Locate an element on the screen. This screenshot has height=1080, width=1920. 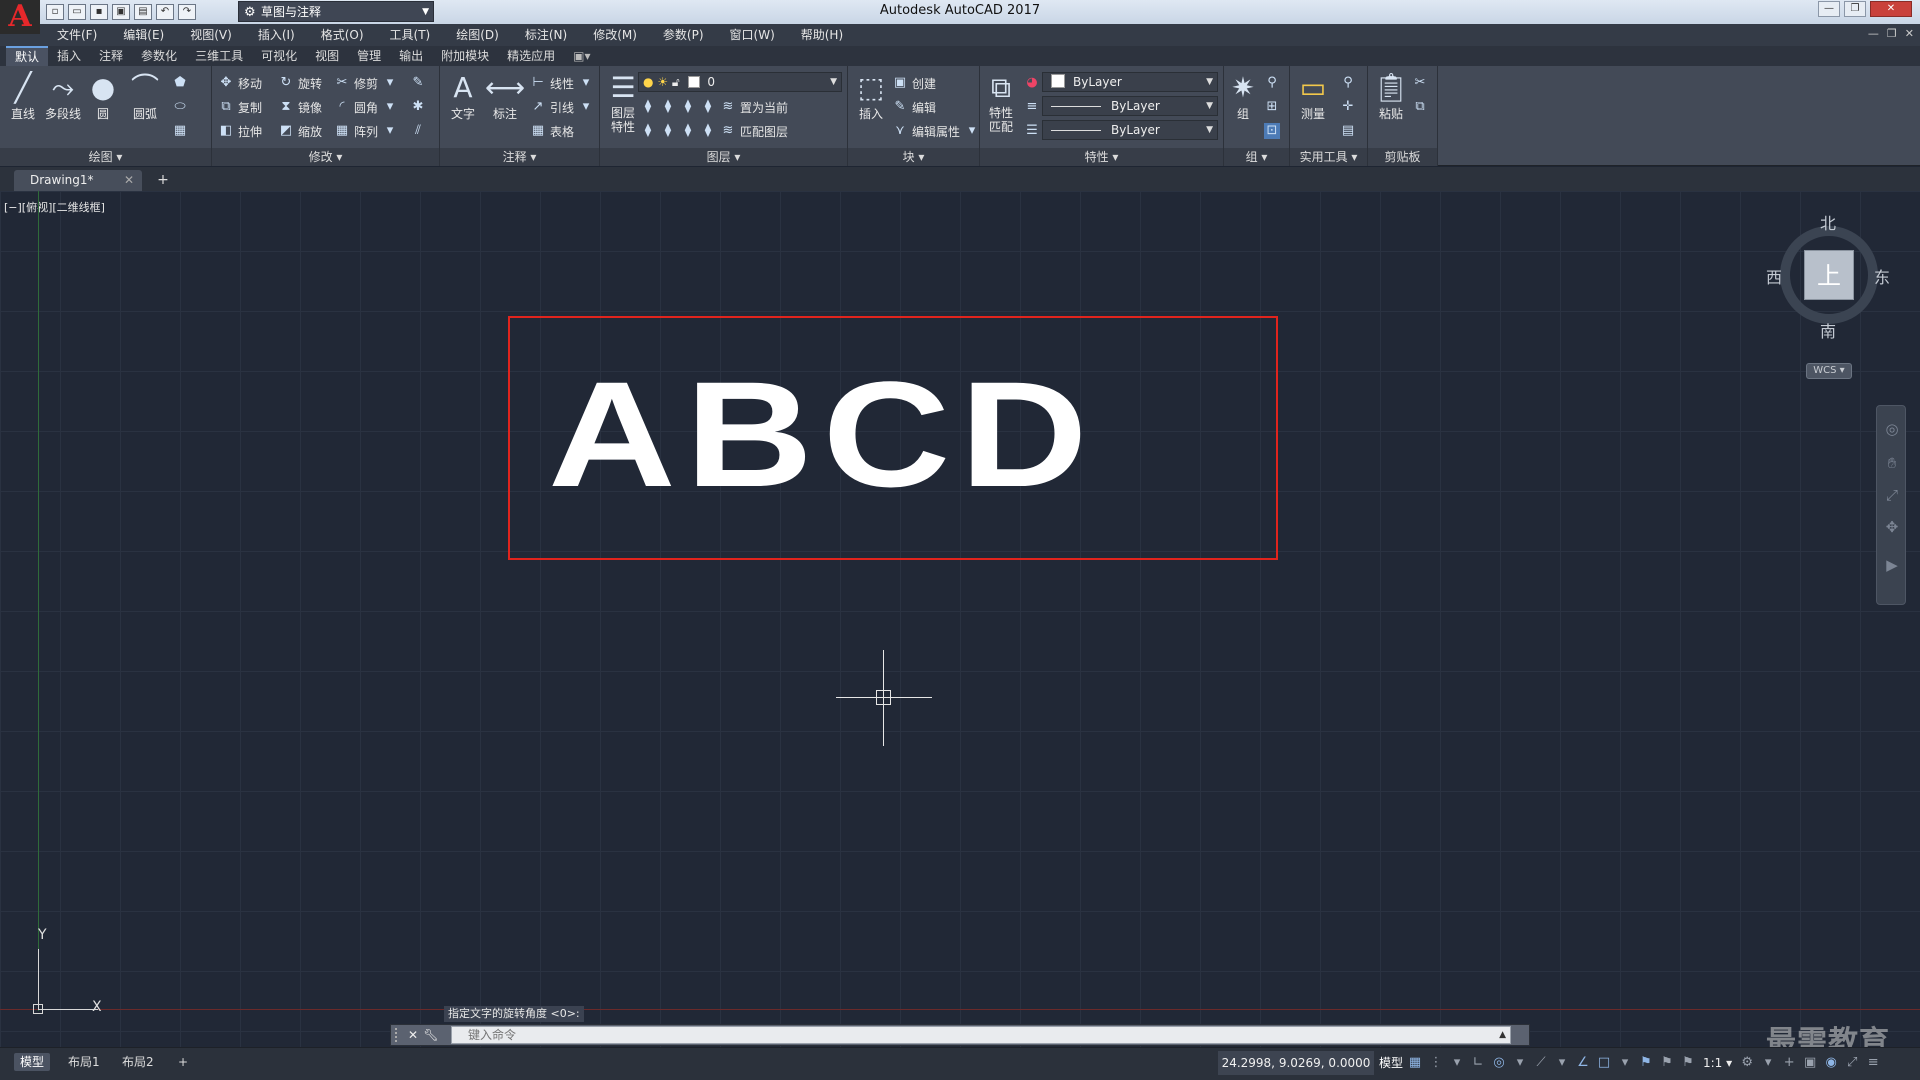
compass-south: 南 is located at coordinates (1828, 330).